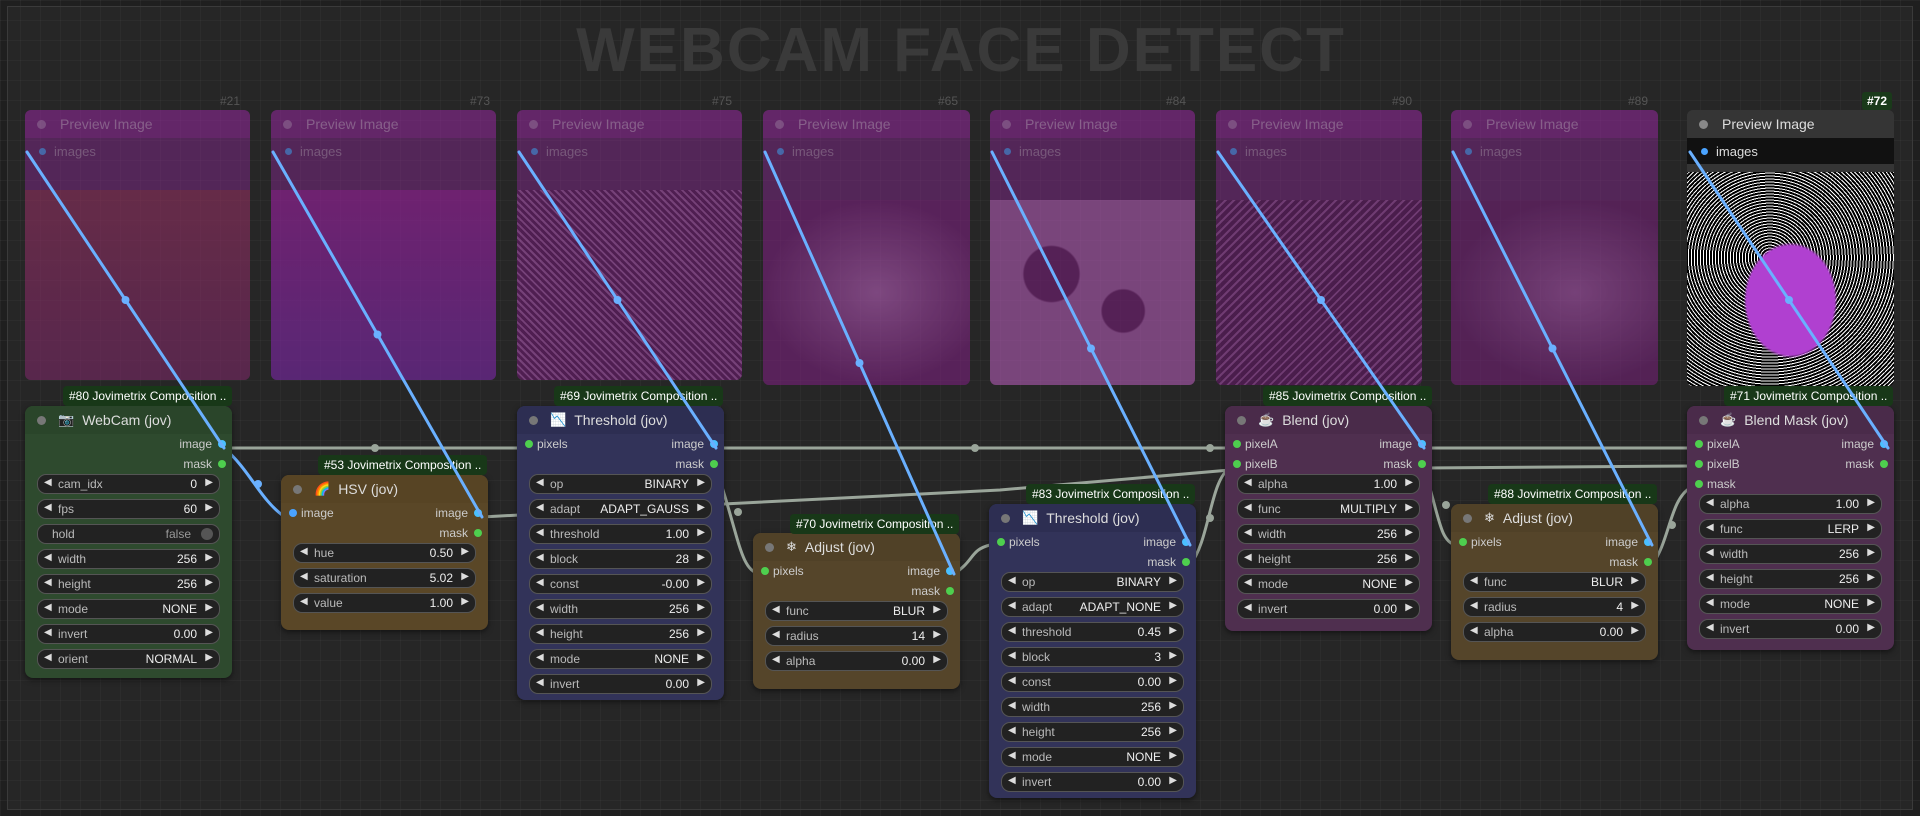 The image size is (1920, 816). I want to click on widget-saturation: ◀ saturation 5.02 ▶, so click(384, 578).